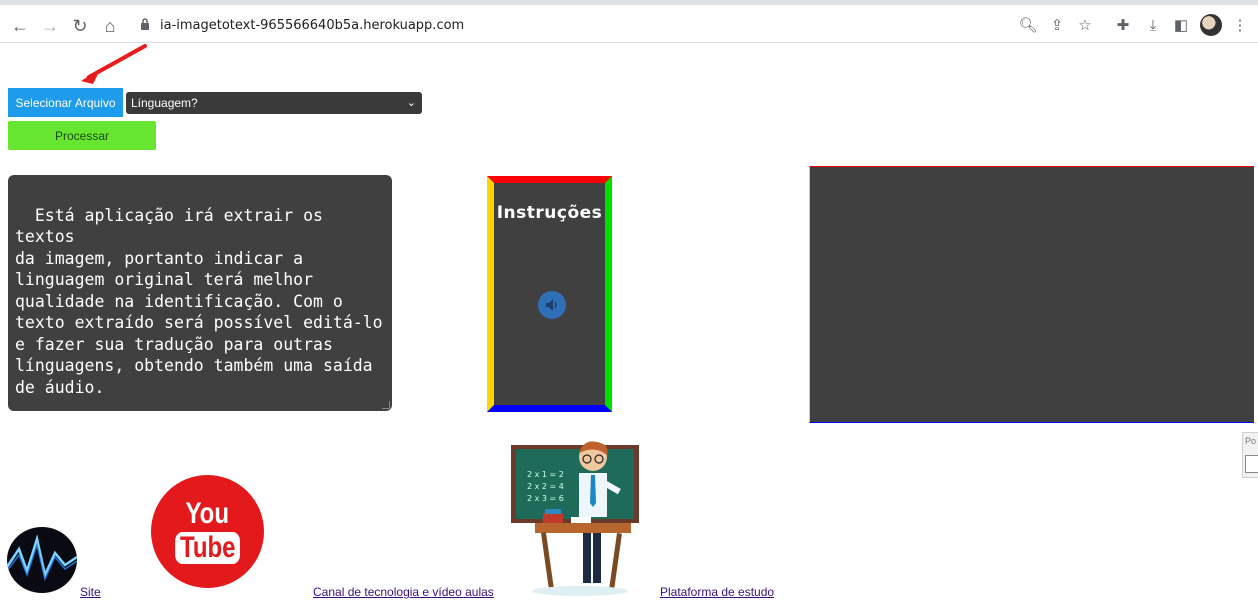 The width and height of the screenshot is (1258, 609). Describe the element at coordinates (1123, 25) in the screenshot. I see `extensions-icon: ✚` at that location.